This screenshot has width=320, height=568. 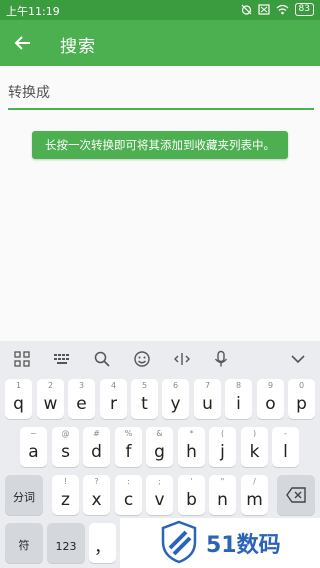 I want to click on shield-logo-icon, so click(x=179, y=542).